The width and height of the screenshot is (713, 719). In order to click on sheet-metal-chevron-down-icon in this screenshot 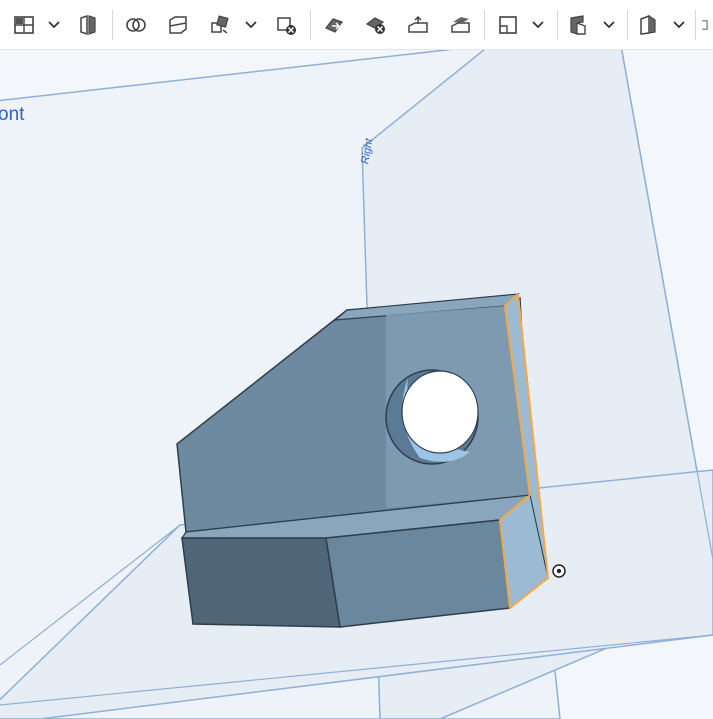, I will do `click(609, 24)`.